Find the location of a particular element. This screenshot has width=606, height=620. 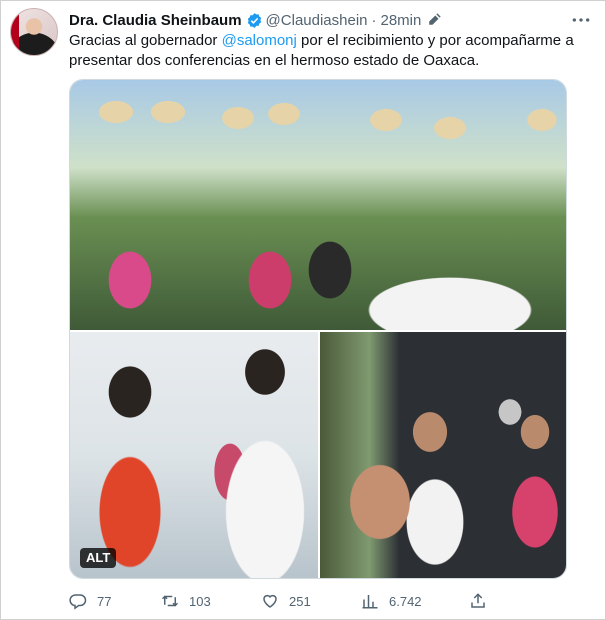

retweet-button: 103 is located at coordinates (186, 601).